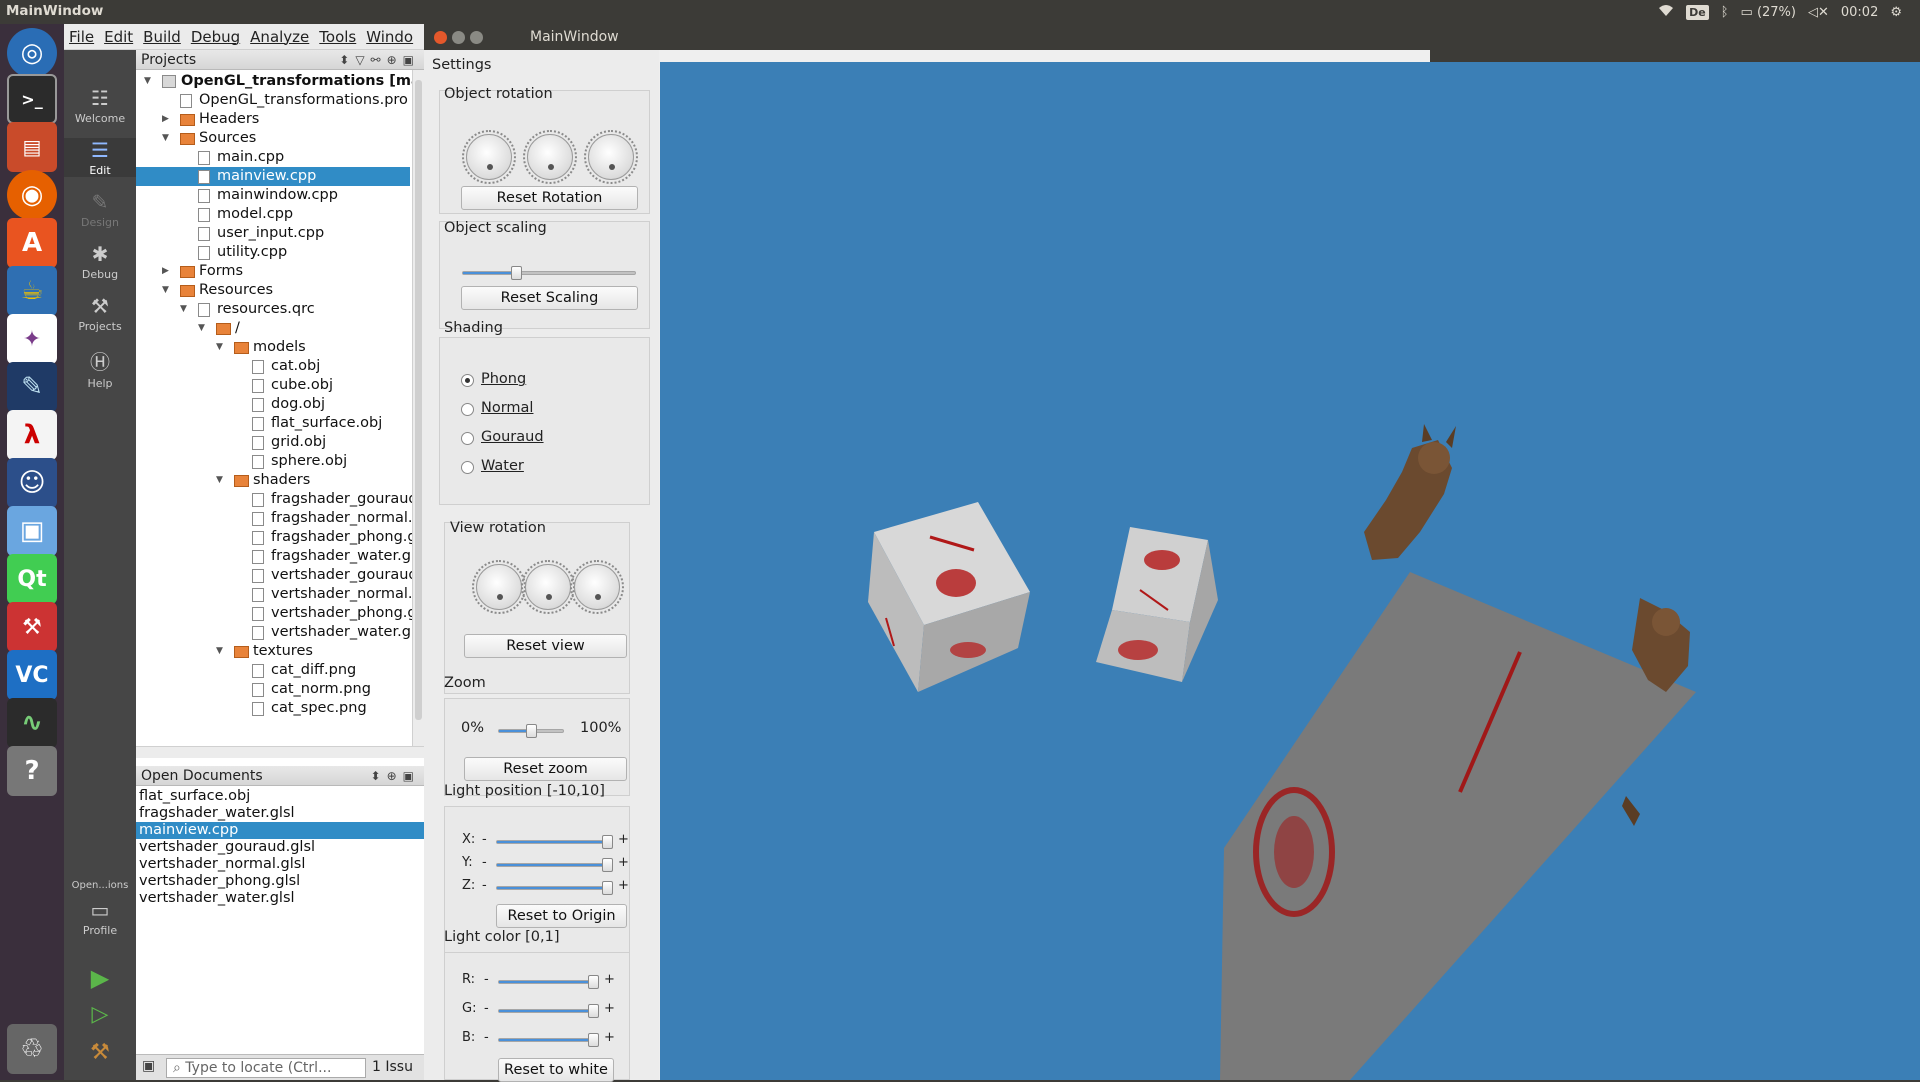  I want to click on menu-file: File, so click(81, 37).